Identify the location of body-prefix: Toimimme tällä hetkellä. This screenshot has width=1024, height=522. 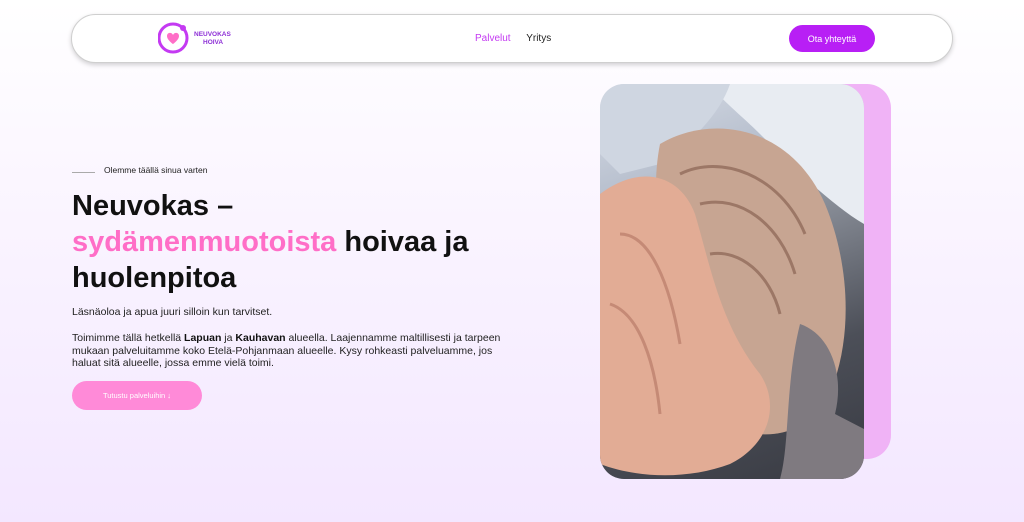
(128, 338).